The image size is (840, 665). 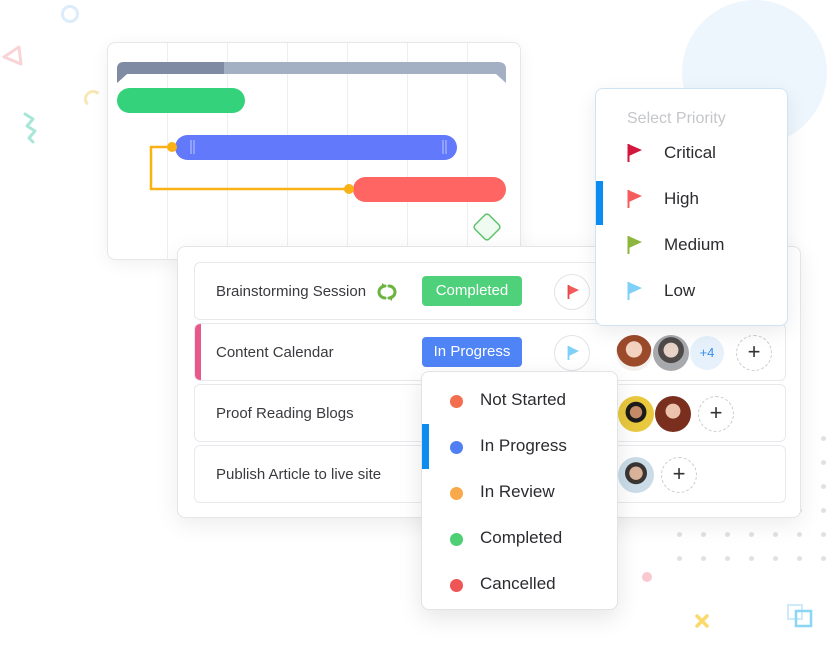 I want to click on status-option-label: Completed, so click(x=521, y=537).